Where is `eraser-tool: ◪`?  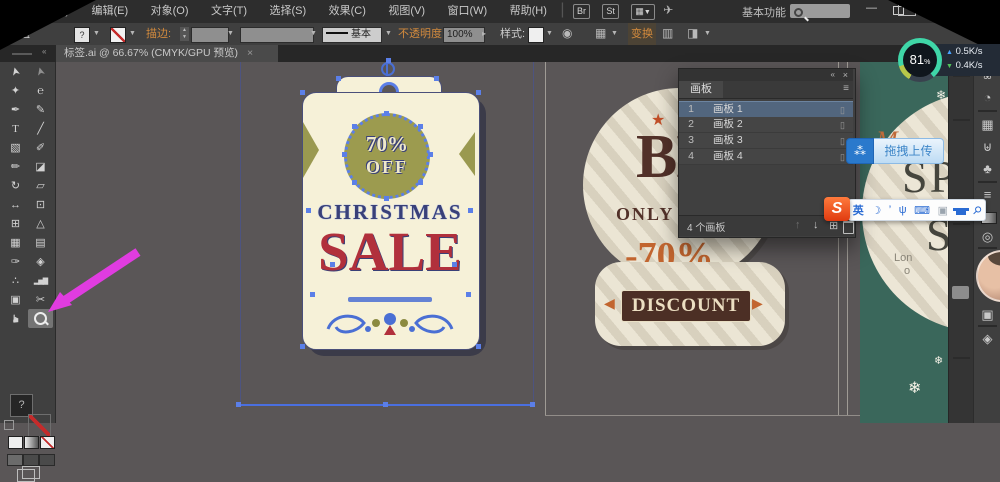
eraser-tool: ◪ is located at coordinates (40, 166).